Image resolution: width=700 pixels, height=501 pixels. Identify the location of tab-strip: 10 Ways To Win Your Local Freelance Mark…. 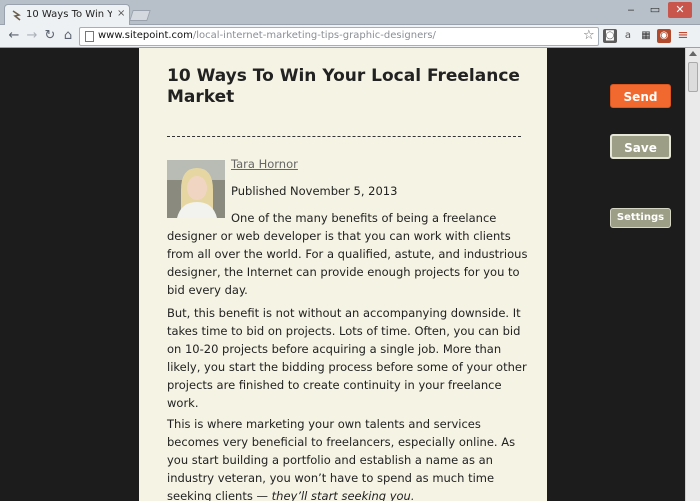
(350, 13).